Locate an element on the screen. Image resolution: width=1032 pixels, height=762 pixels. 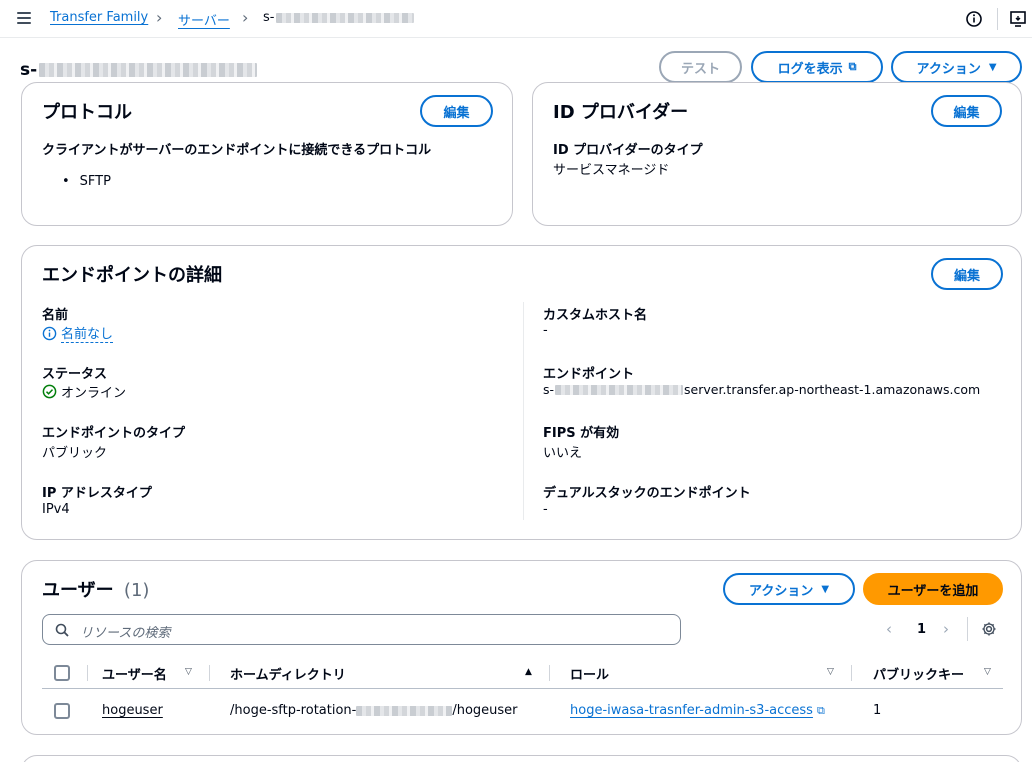
status-label: ステータス is located at coordinates (75, 374).